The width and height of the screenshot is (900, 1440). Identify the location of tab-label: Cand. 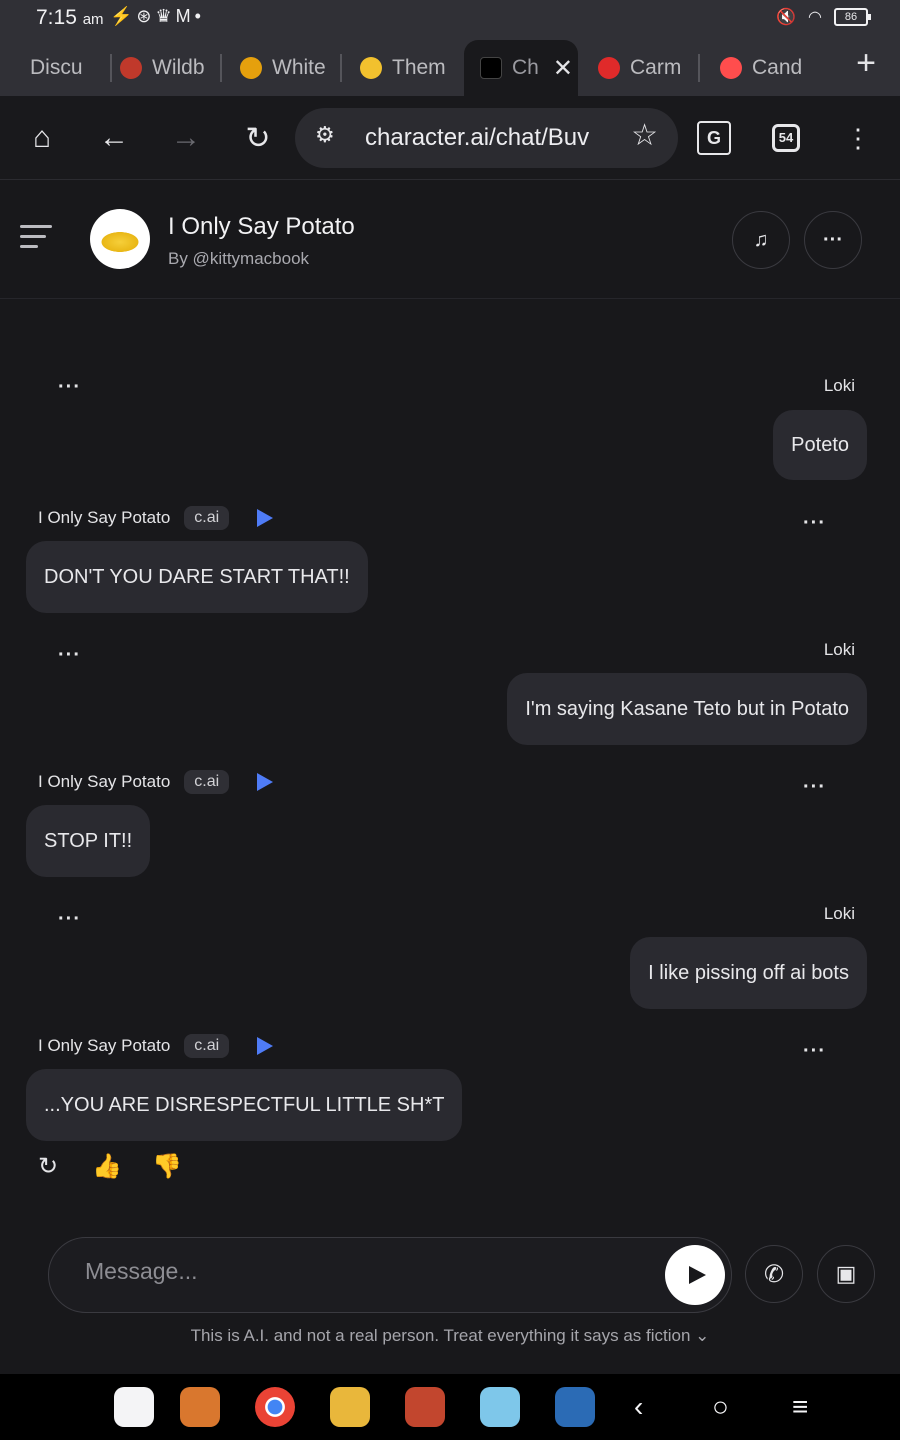
(777, 67).